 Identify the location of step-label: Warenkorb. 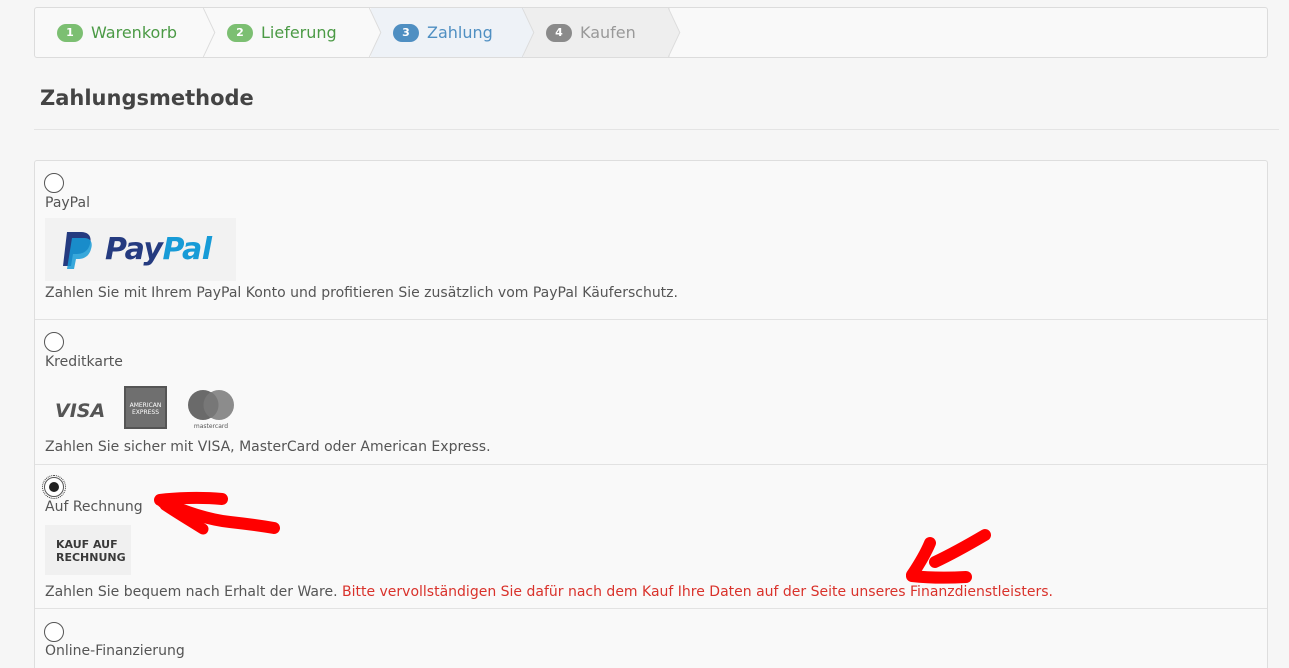
(134, 32).